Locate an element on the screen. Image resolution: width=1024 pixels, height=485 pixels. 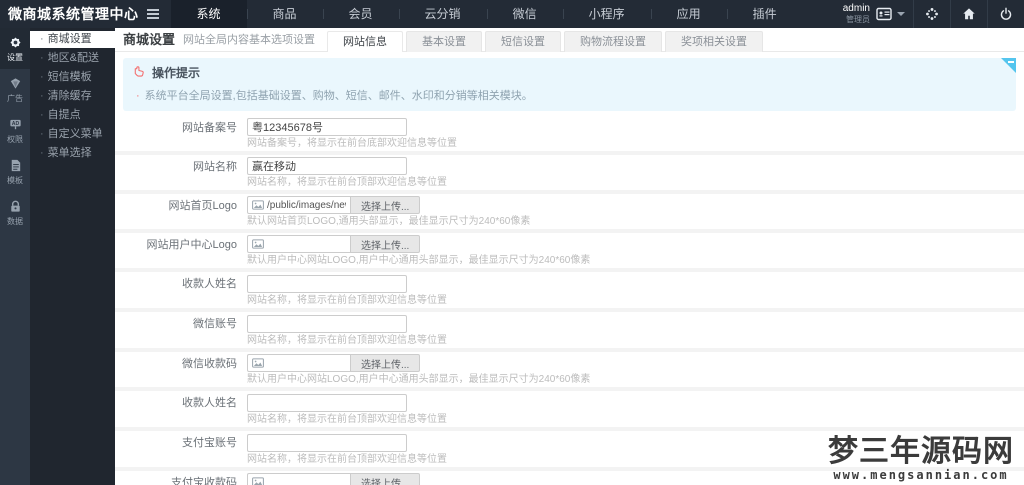
rail-item: 广告 is located at coordinates (15, 89).